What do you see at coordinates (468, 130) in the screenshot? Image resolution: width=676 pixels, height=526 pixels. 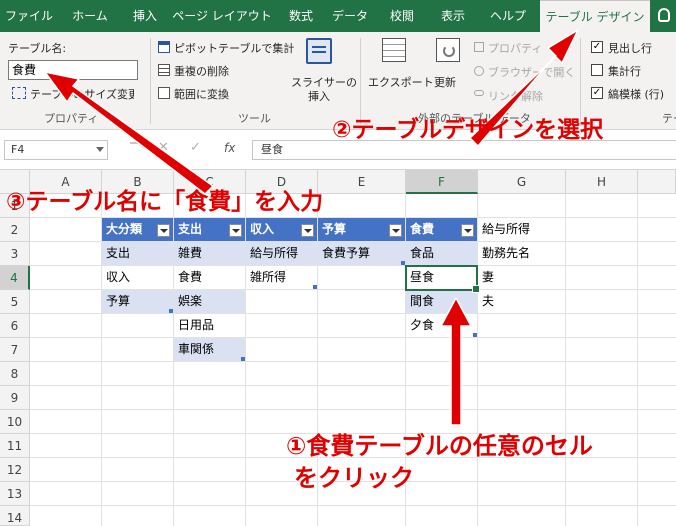 I see `annotation-step2: ②テーブルデザインを選択` at bounding box center [468, 130].